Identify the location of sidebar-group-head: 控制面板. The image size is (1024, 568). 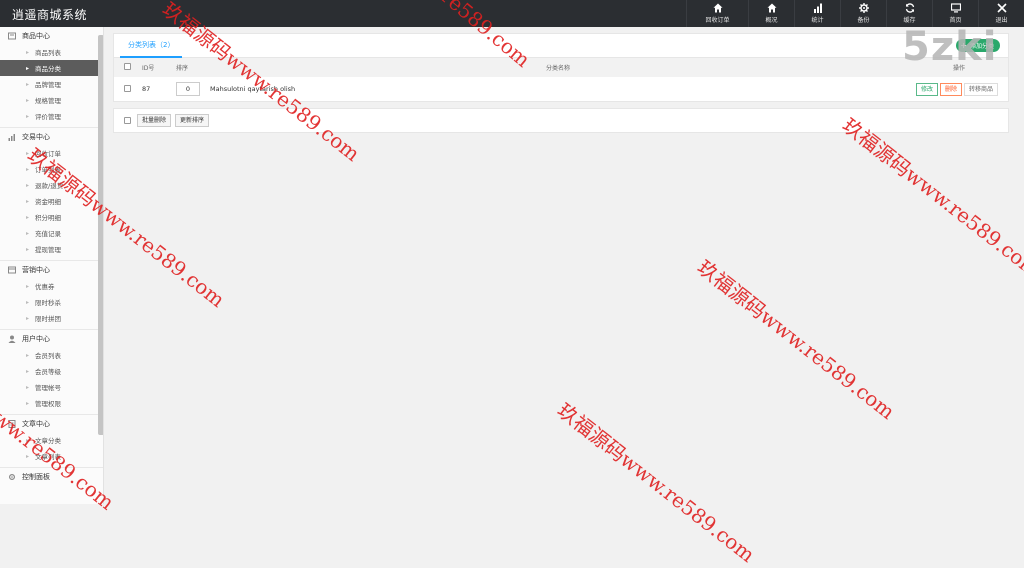
(51, 476).